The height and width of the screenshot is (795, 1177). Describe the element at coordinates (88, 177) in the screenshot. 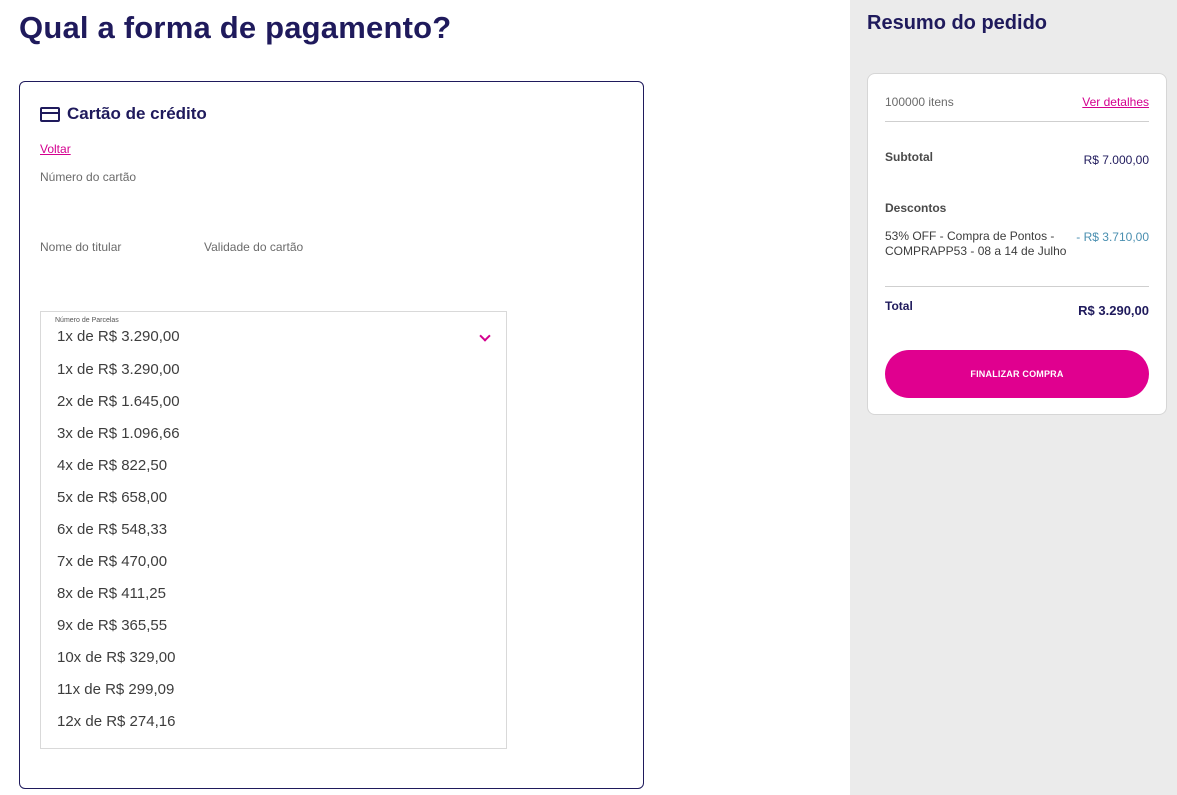

I see `card-number-label: Número do cartão` at that location.